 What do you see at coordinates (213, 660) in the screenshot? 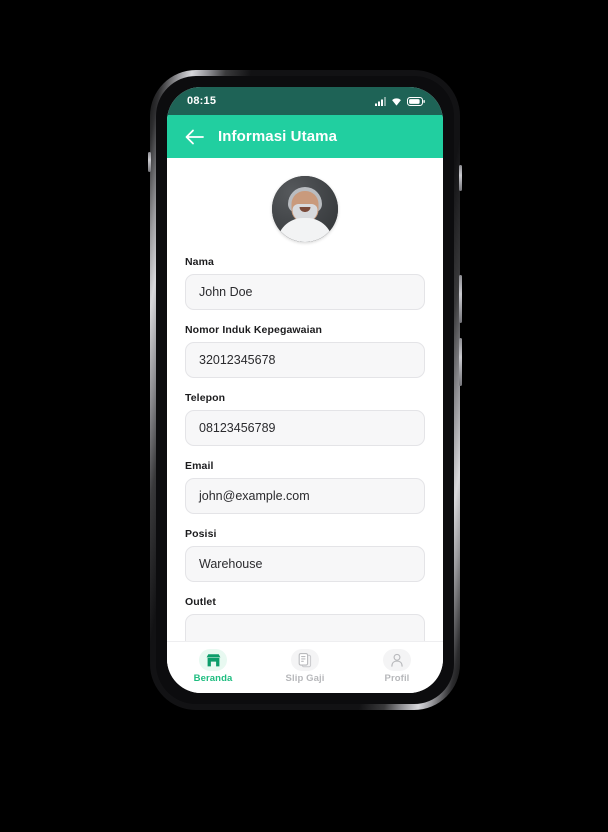
I see `home-store-icon` at bounding box center [213, 660].